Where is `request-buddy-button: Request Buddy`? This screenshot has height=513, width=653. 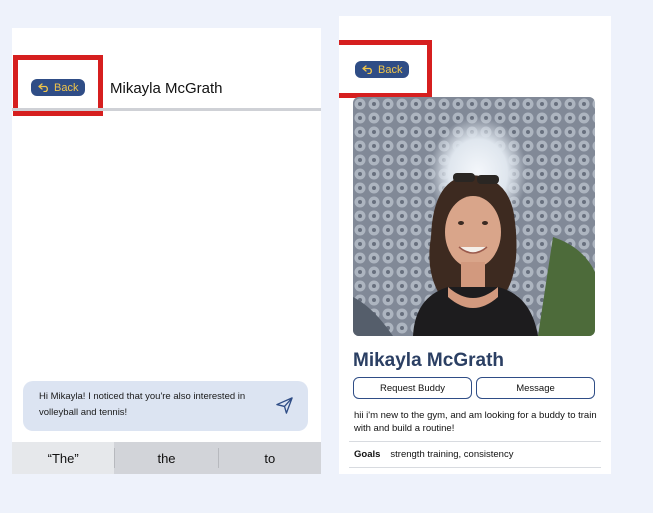 request-buddy-button: Request Buddy is located at coordinates (412, 388).